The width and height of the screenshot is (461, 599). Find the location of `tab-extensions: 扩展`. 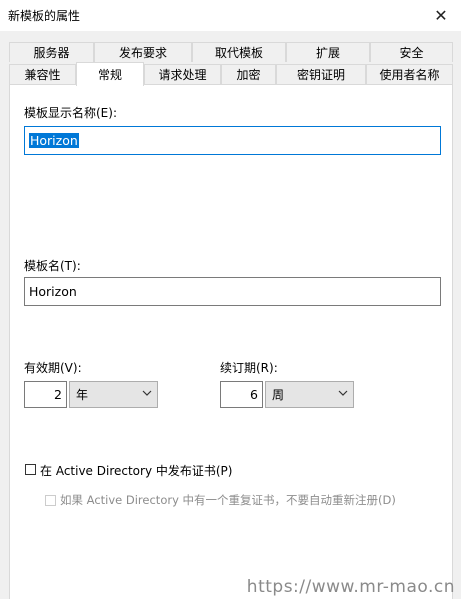

tab-extensions: 扩展 is located at coordinates (328, 52).